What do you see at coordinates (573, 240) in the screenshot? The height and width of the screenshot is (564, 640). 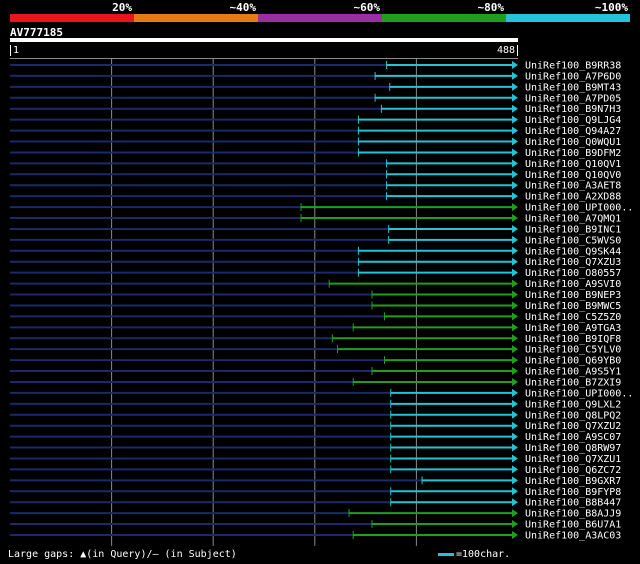 I see `hit-label: UniRef100_C5WVS0` at bounding box center [573, 240].